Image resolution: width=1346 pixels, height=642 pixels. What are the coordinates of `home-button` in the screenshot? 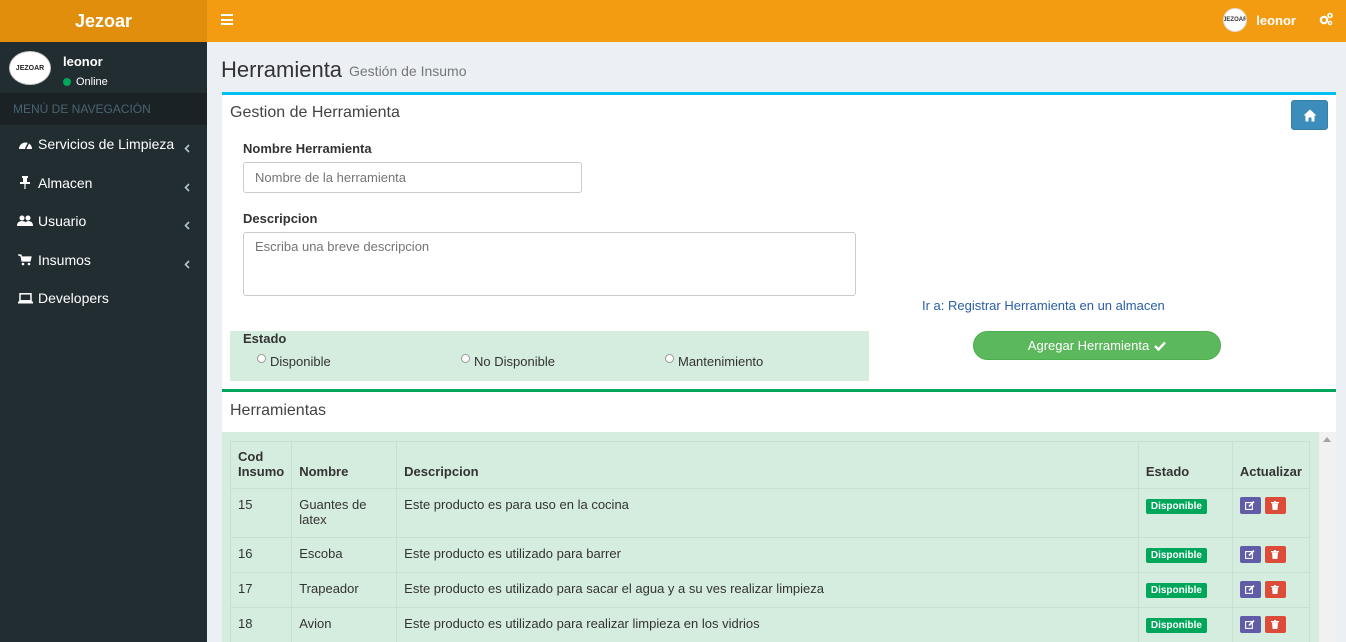 It's located at (1309, 115).